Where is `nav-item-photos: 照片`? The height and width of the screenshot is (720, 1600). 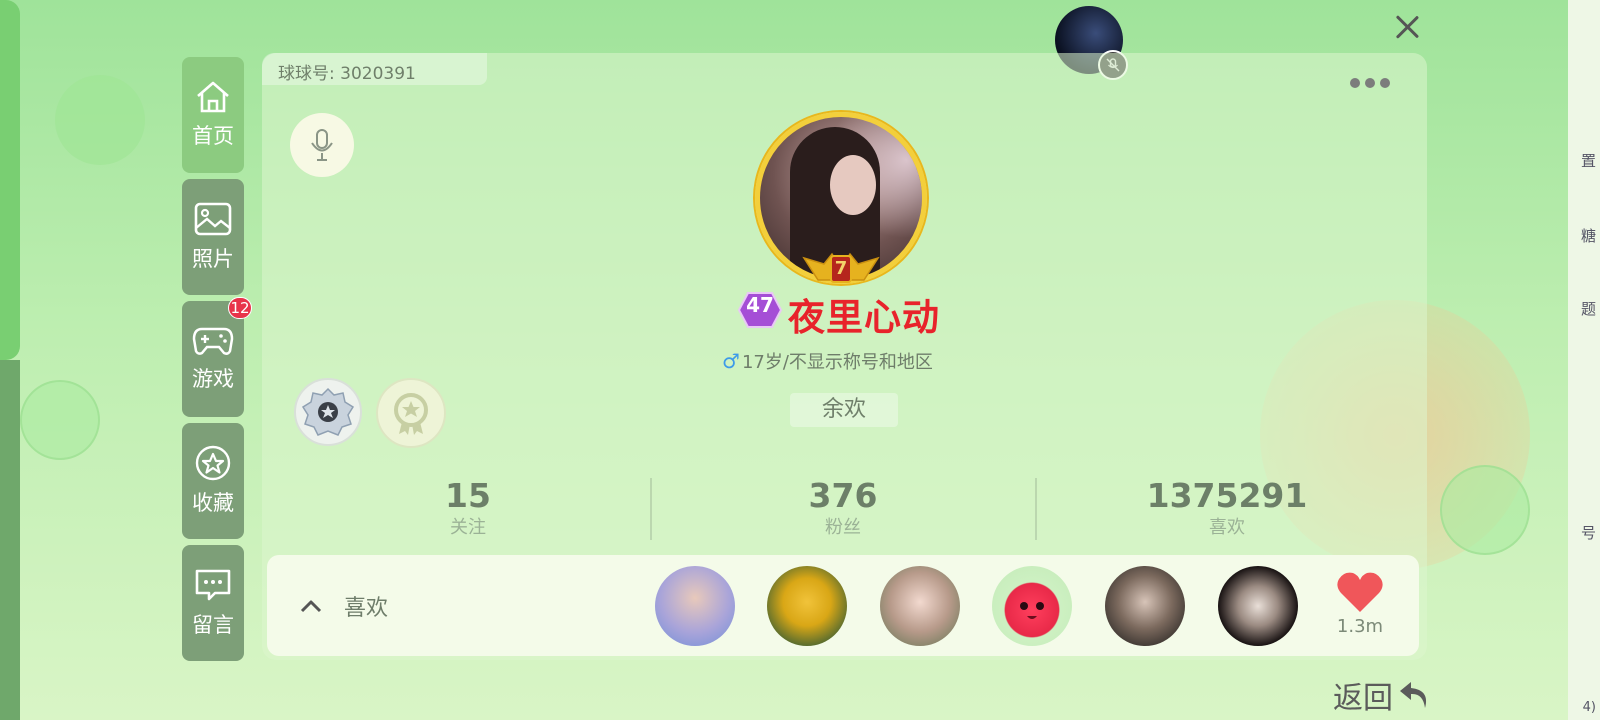
nav-item-photos: 照片 is located at coordinates (213, 237).